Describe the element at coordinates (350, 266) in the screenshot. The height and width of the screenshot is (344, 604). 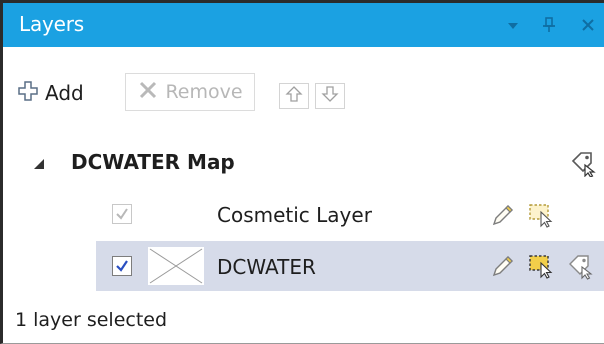
I see `layer-row-dcwater: DCWATER` at that location.